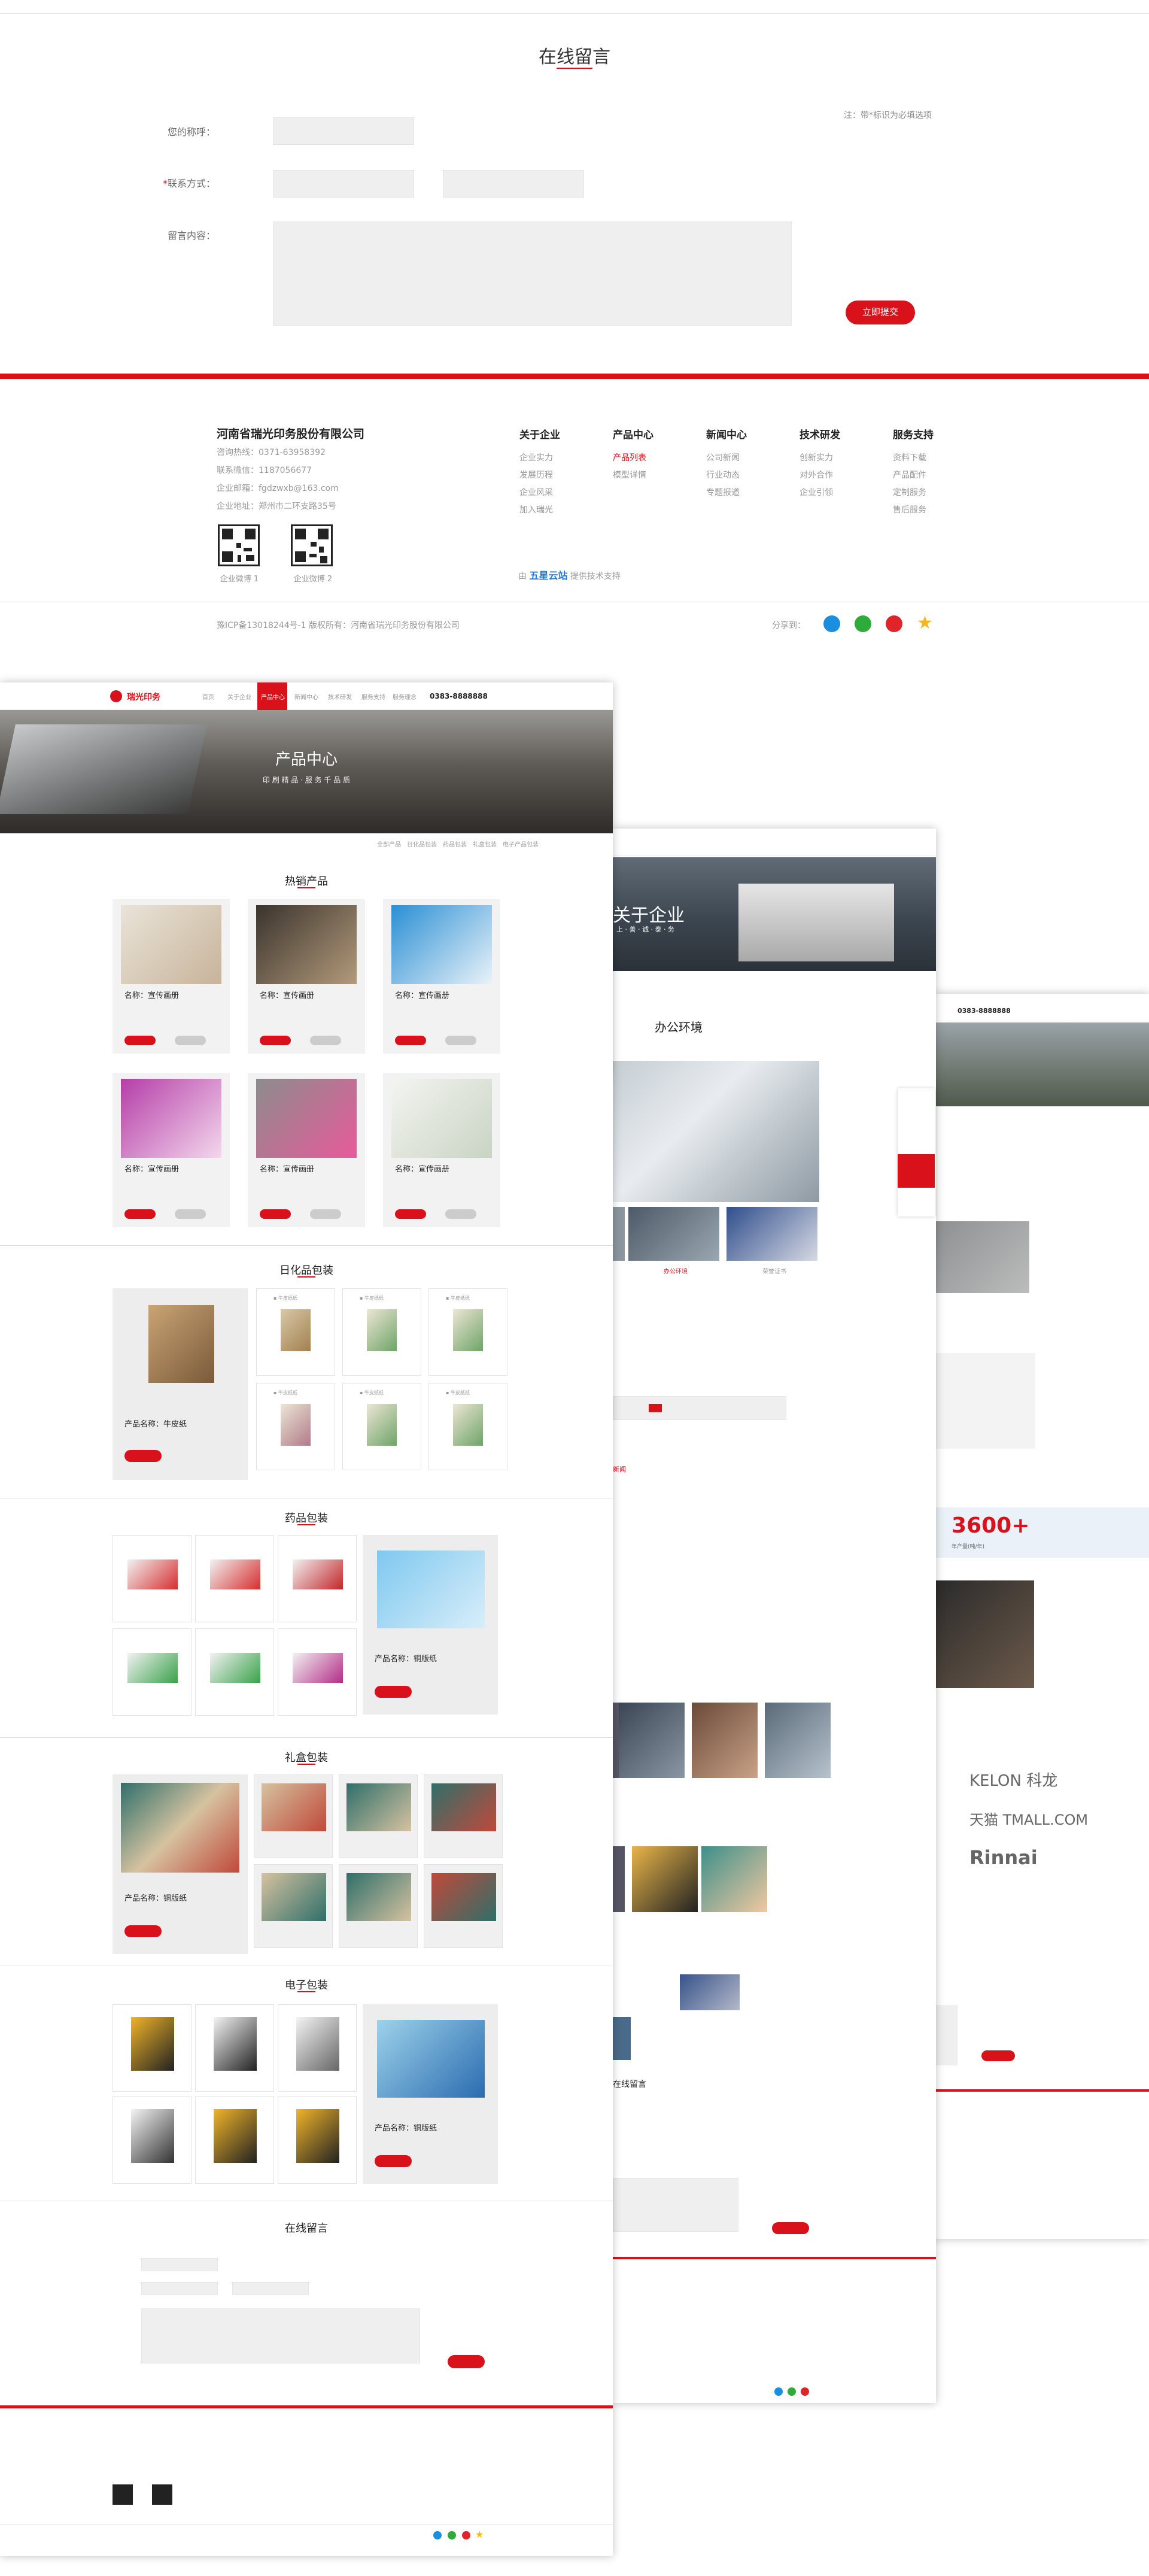  What do you see at coordinates (726, 475) in the screenshot?
I see `footer-link: 行业动态` at bounding box center [726, 475].